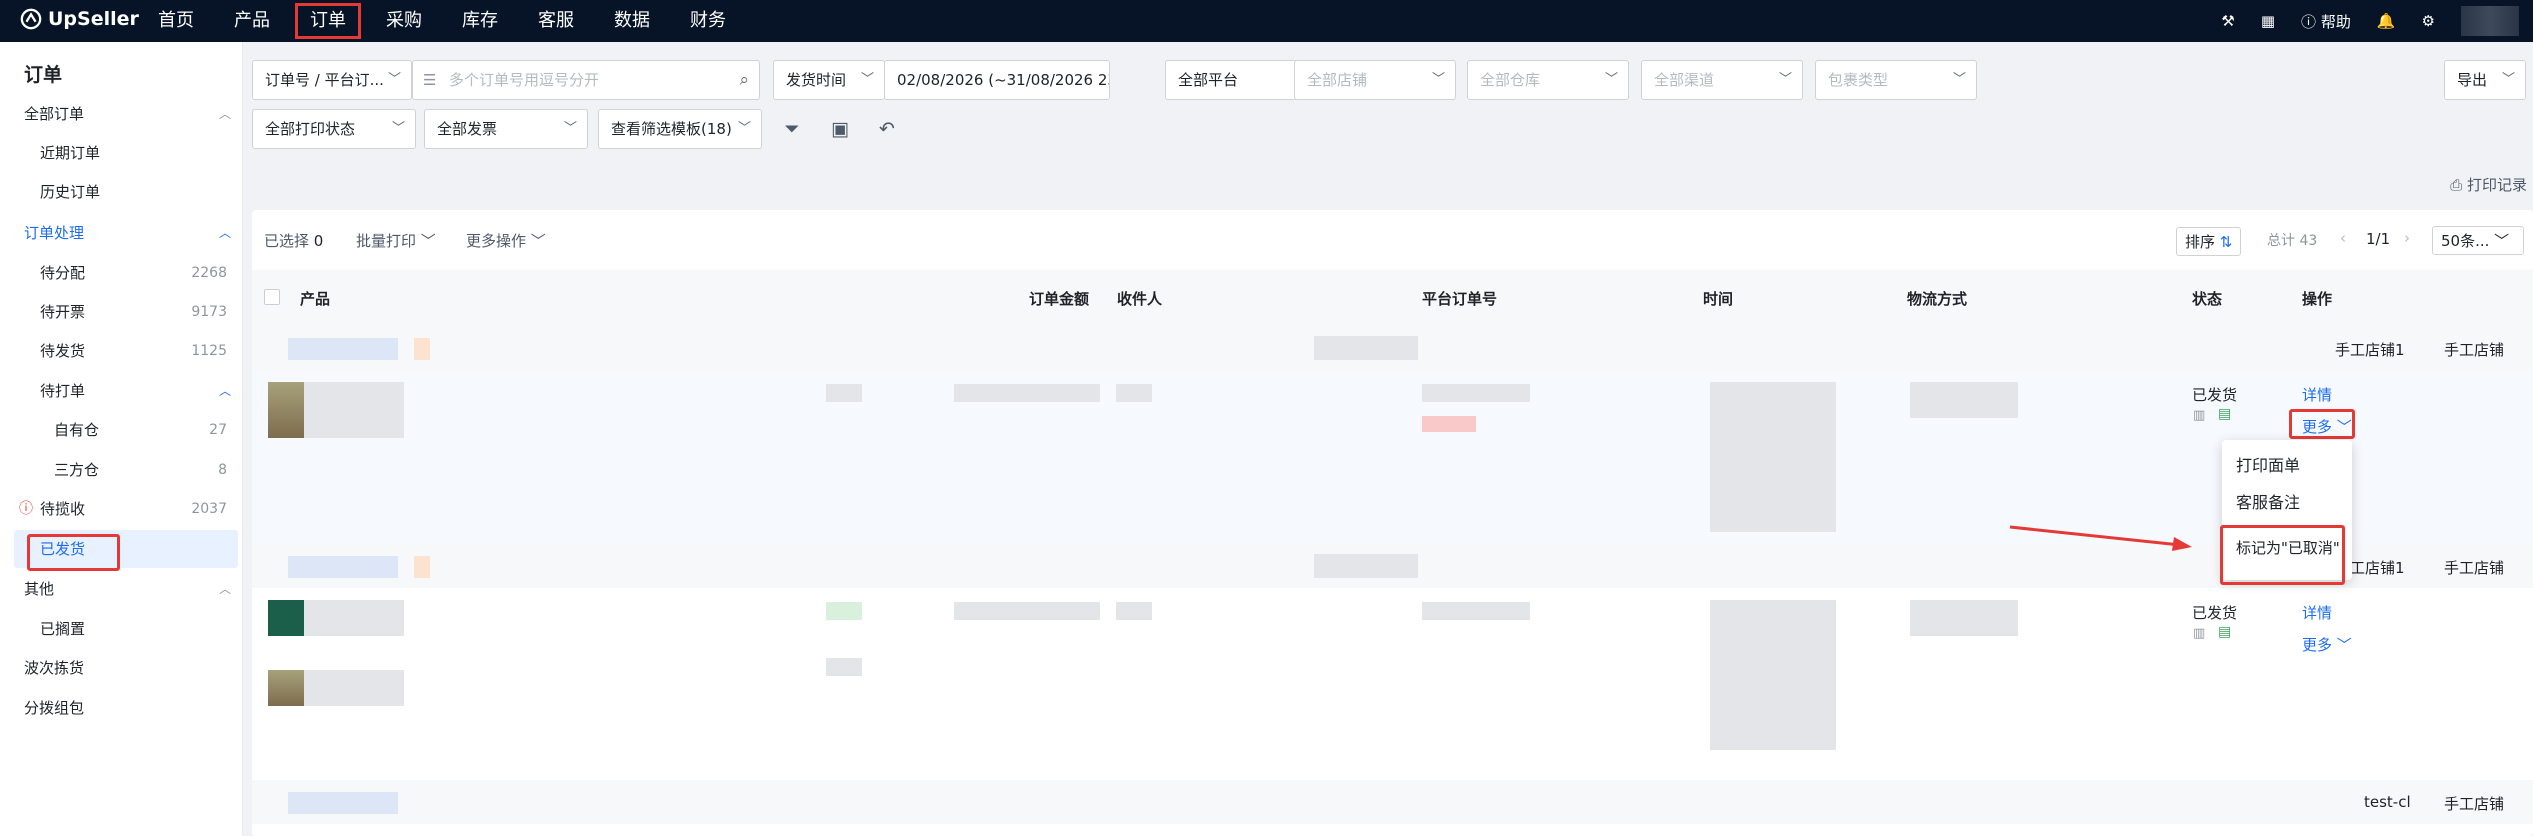 The width and height of the screenshot is (2533, 836). Describe the element at coordinates (404, 21) in the screenshot. I see `nav-purchase: 采购` at that location.